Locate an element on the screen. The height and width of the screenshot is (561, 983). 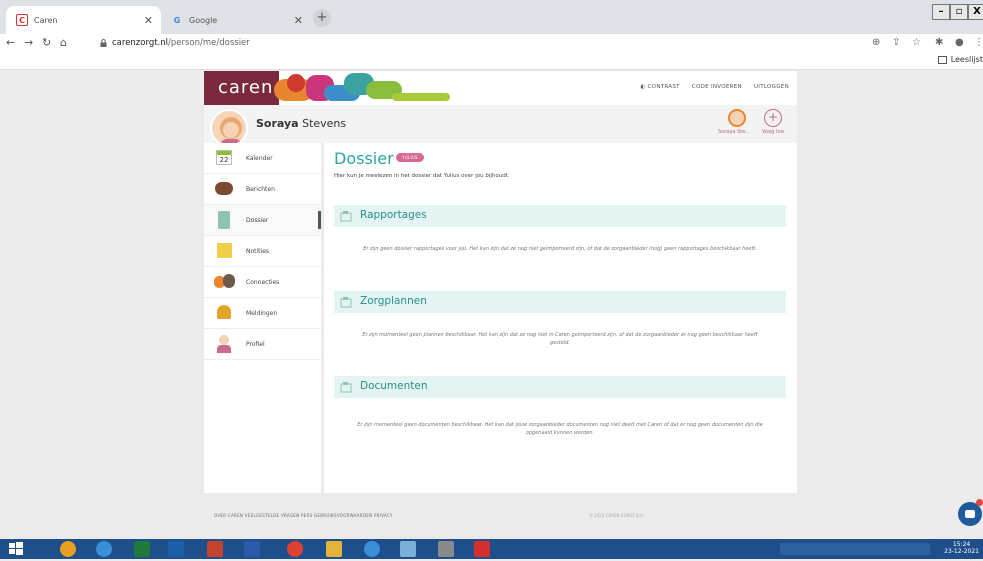
chat-bubble-icon is located at coordinates (224, 189).